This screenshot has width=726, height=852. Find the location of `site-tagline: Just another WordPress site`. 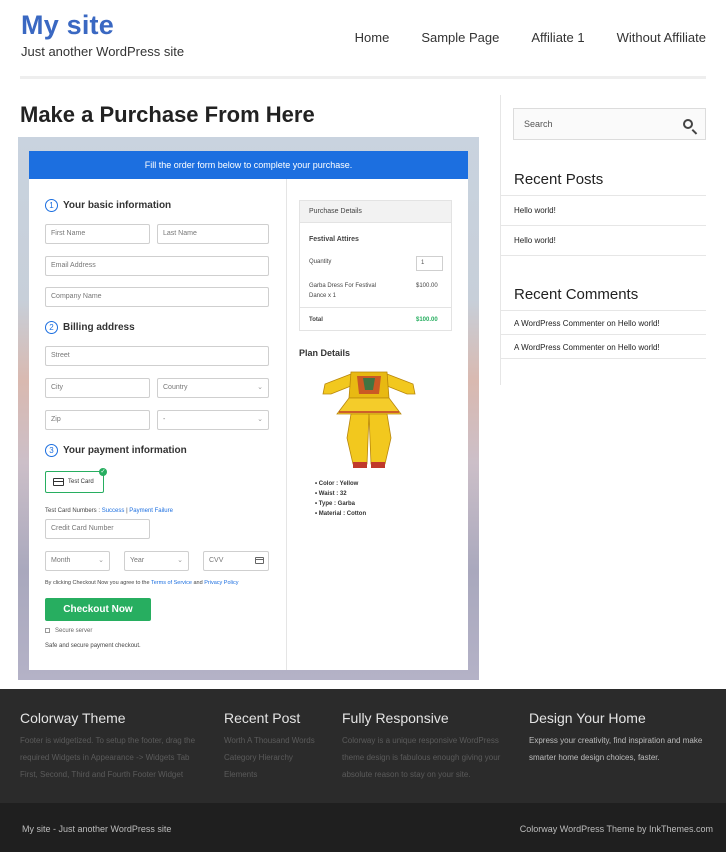

site-tagline: Just another WordPress site is located at coordinates (103, 51).